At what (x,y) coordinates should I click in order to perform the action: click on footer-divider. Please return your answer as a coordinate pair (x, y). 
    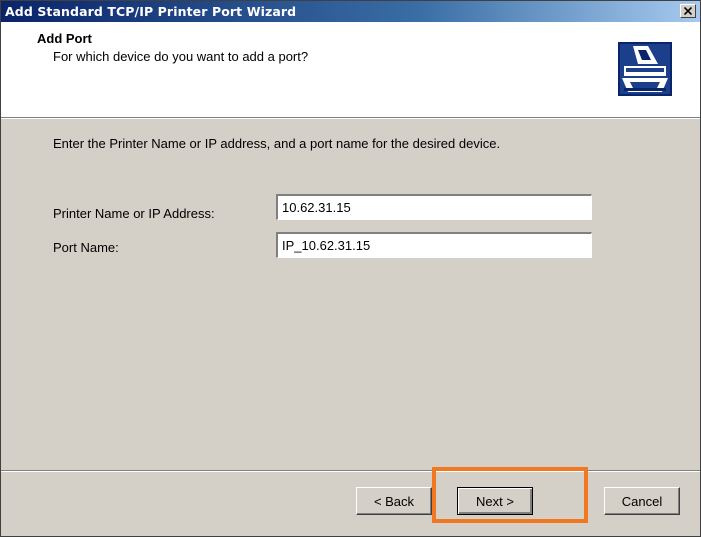
    Looking at the image, I should click on (350, 471).